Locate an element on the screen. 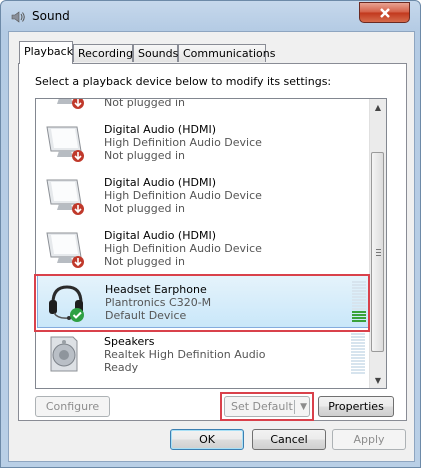  tab-sounds: Sounds is located at coordinates (155, 53).